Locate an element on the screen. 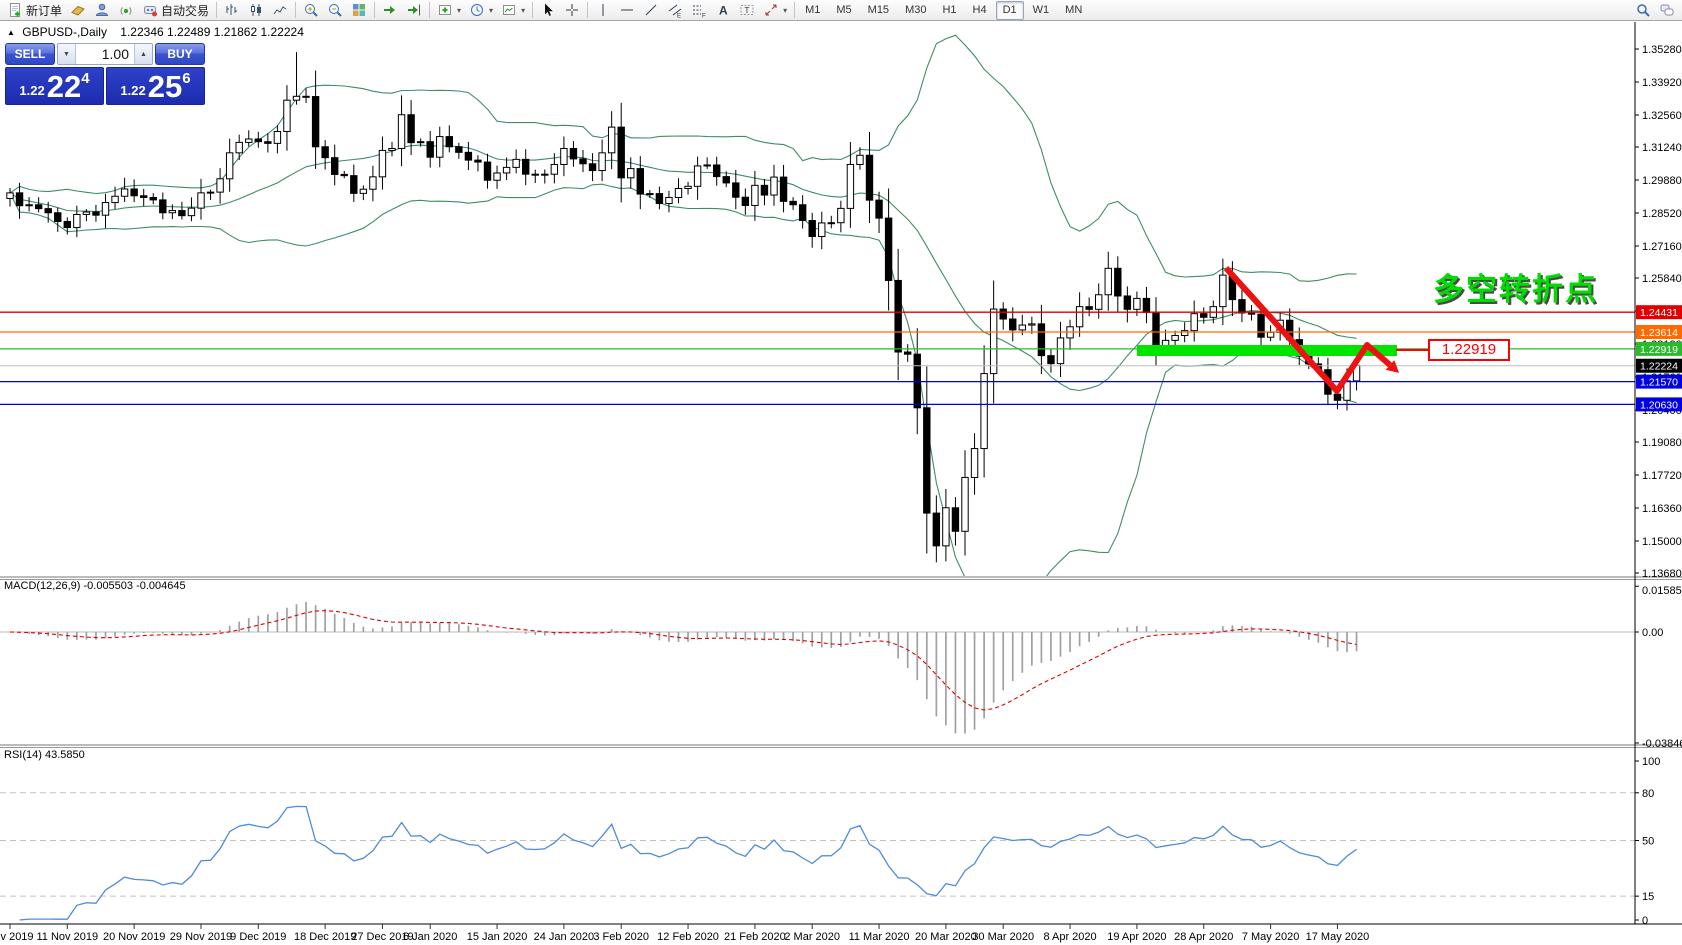 The height and width of the screenshot is (945, 1682). channel-button: E is located at coordinates (675, 10).